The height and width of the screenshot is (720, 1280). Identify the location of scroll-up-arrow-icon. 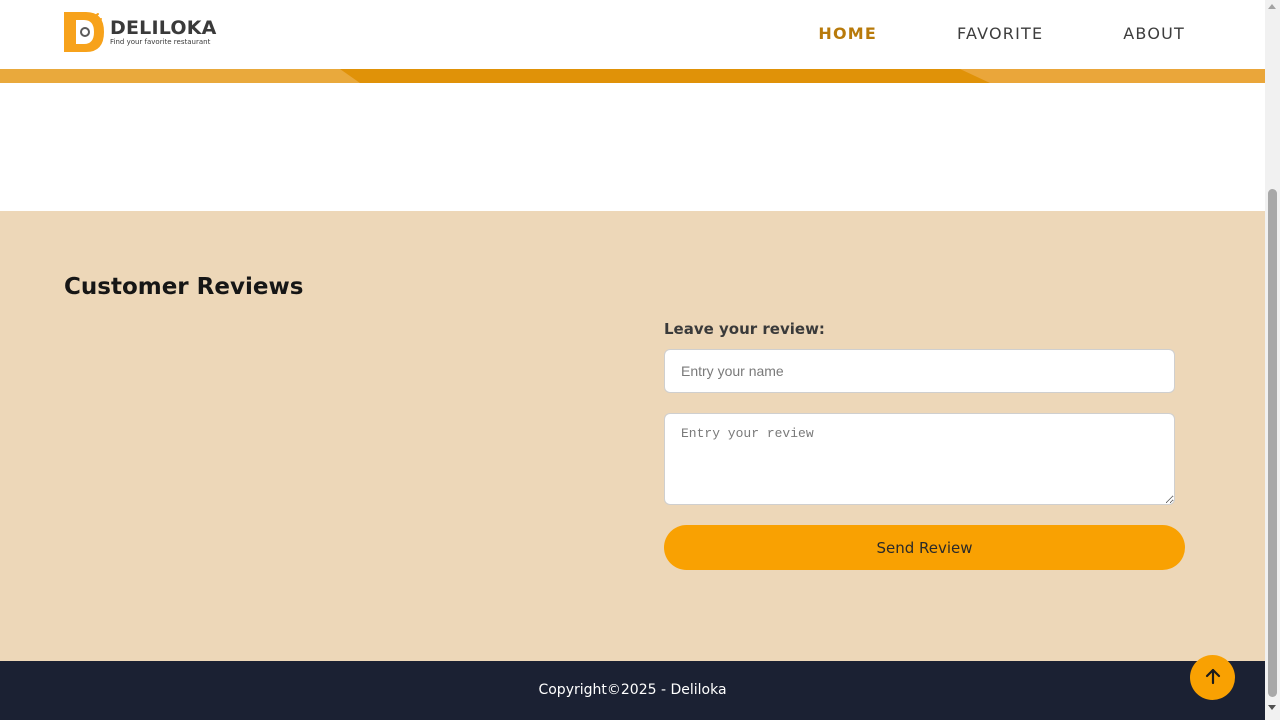
(1272, 6).